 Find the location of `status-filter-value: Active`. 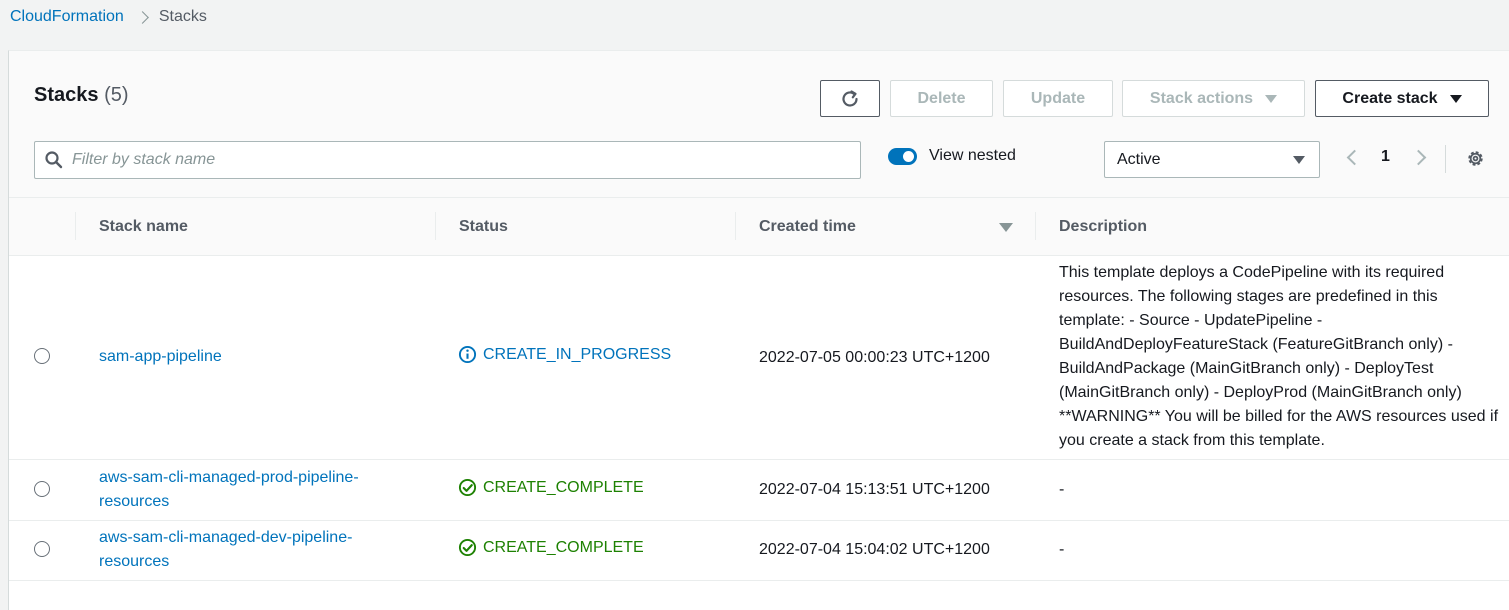

status-filter-value: Active is located at coordinates (1139, 159).